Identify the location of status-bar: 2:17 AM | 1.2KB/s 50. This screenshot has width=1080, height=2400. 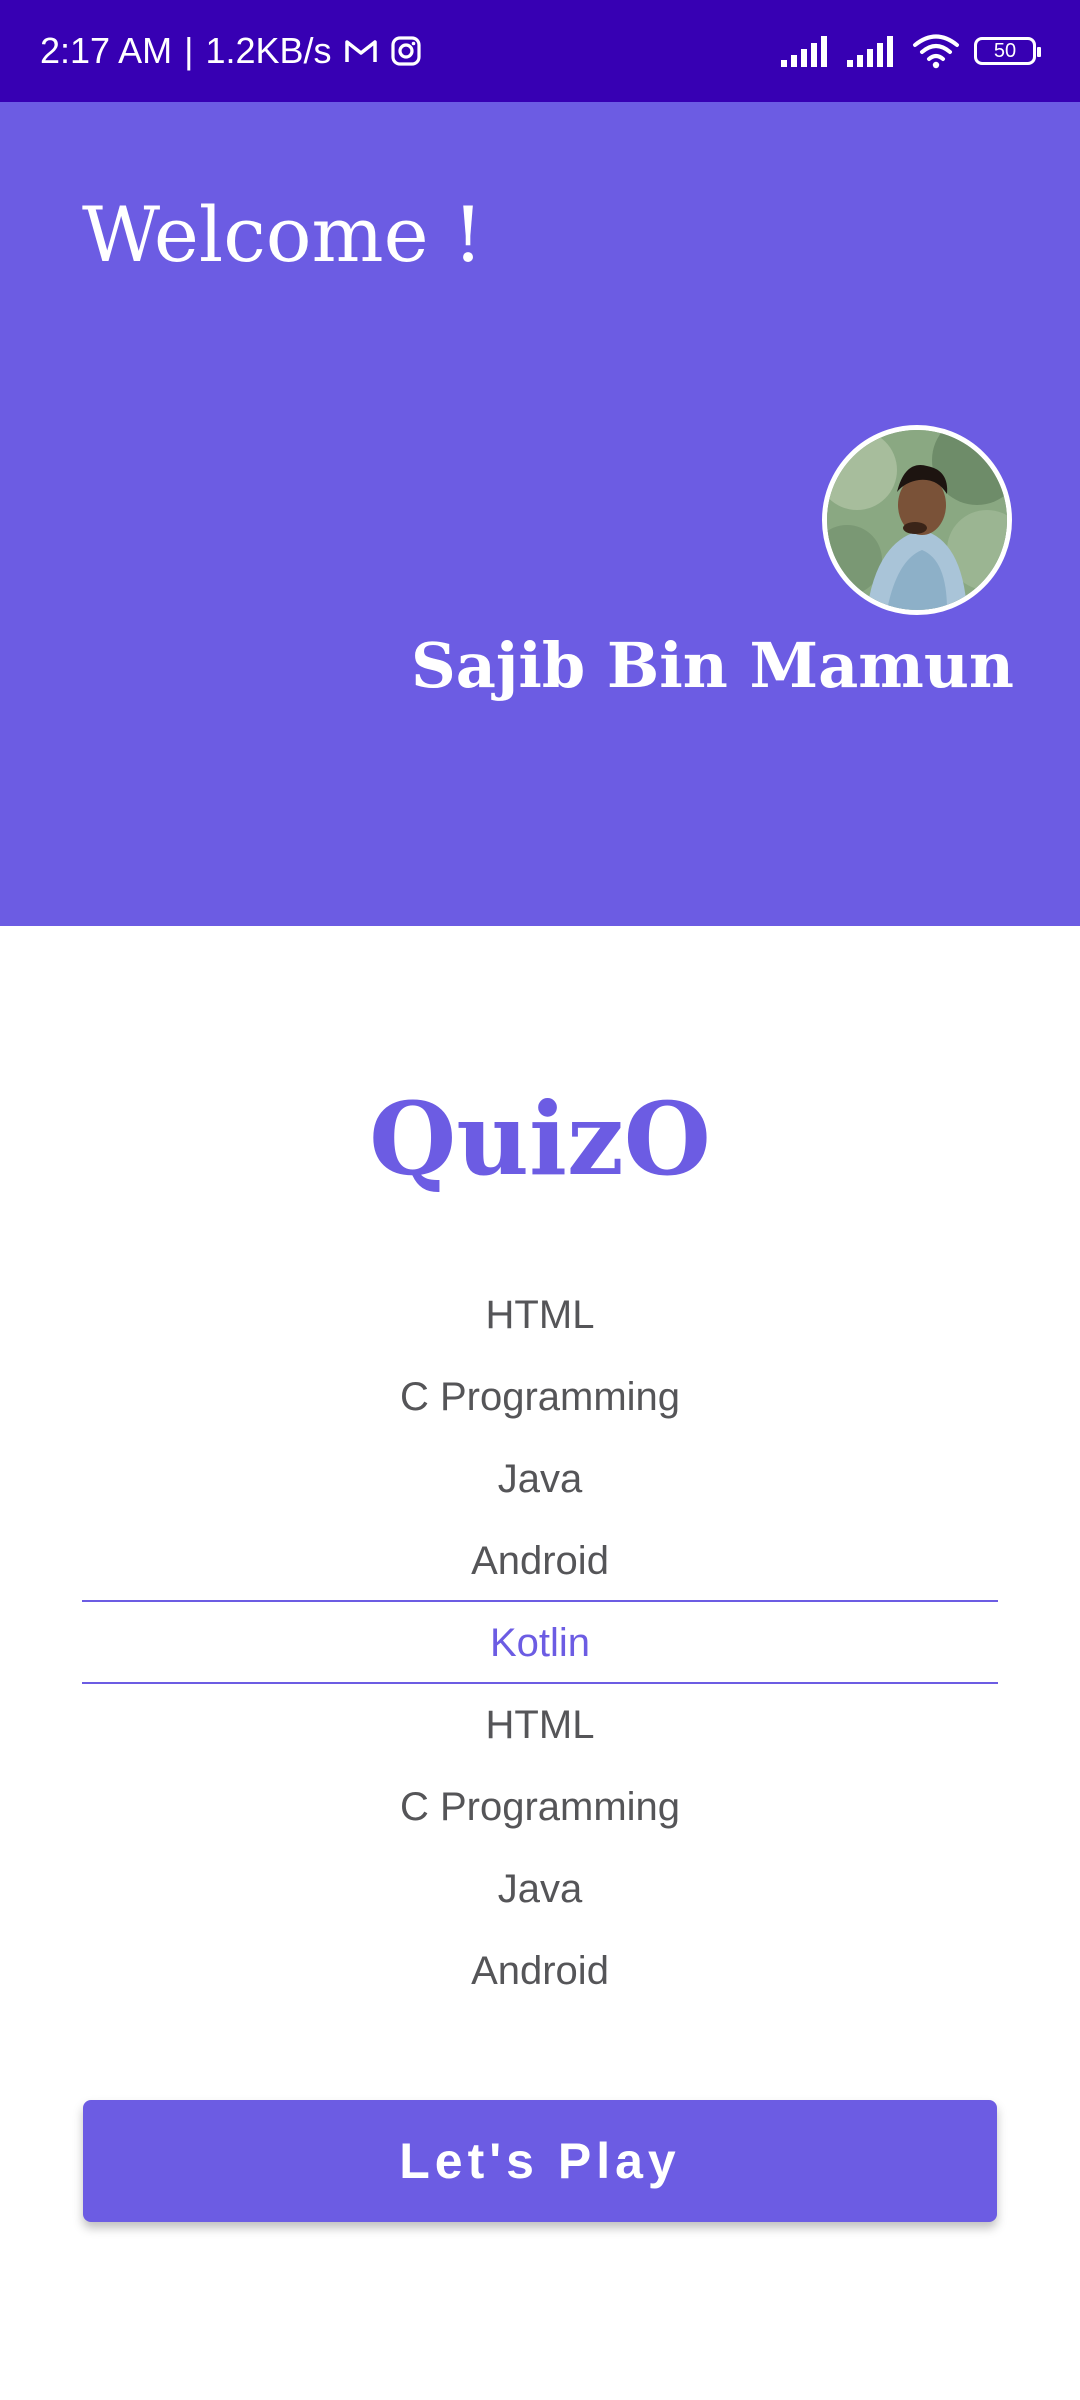
(540, 51).